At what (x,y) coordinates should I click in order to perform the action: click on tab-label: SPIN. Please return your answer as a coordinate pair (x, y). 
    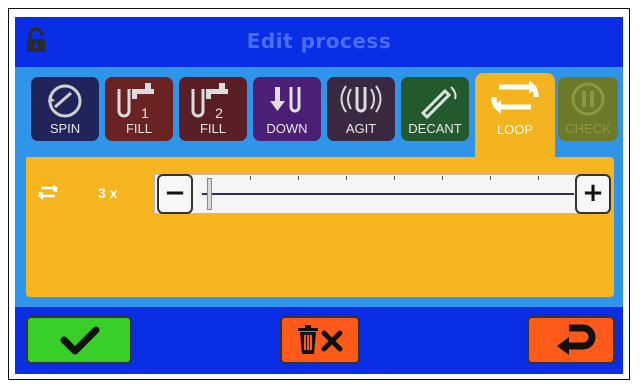
    Looking at the image, I should click on (65, 128).